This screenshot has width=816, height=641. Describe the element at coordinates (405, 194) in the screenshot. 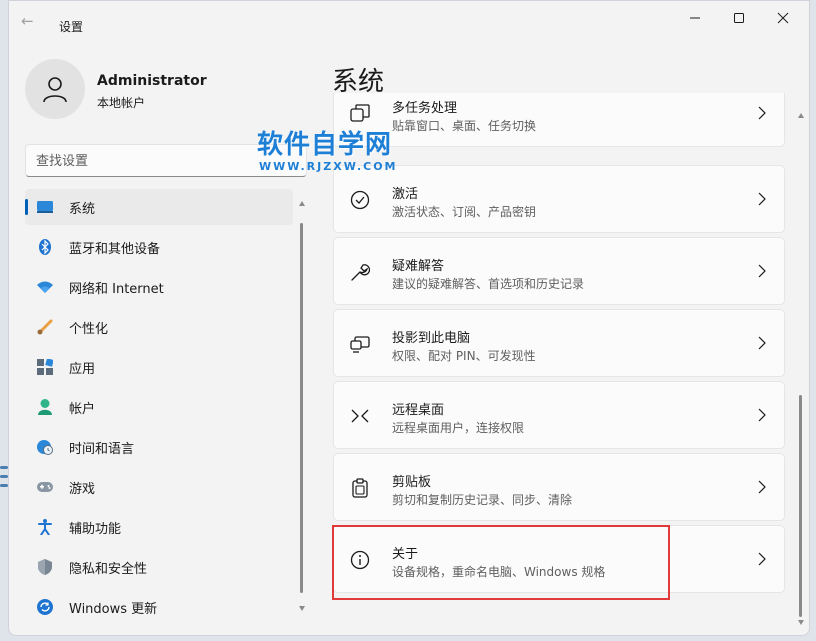

I see `card-title: 激活` at that location.